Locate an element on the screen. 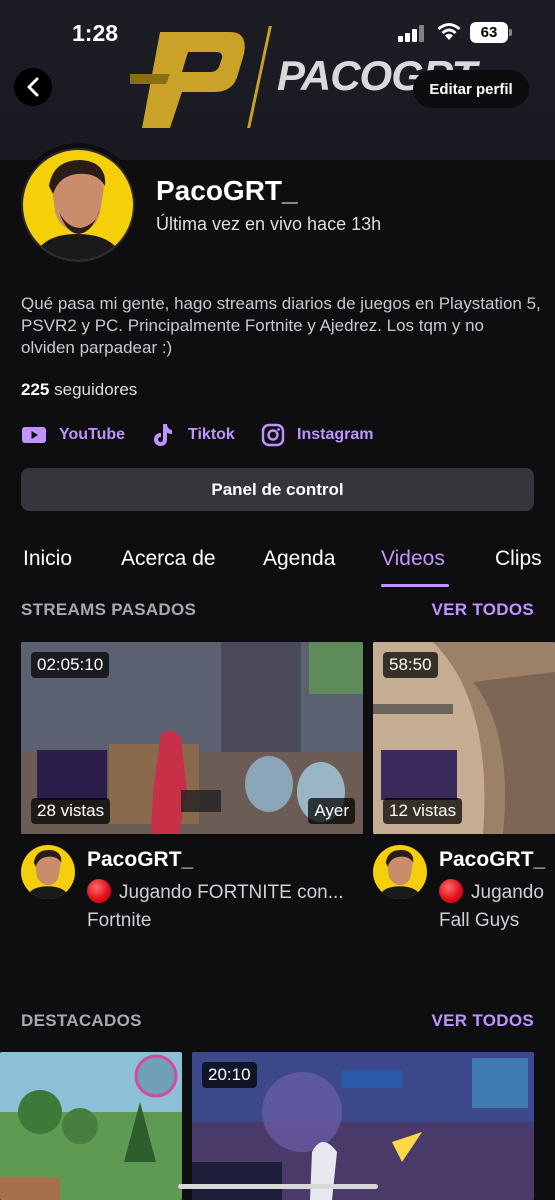 This screenshot has height=1200, width=555. profile-avatar is located at coordinates (78, 205).